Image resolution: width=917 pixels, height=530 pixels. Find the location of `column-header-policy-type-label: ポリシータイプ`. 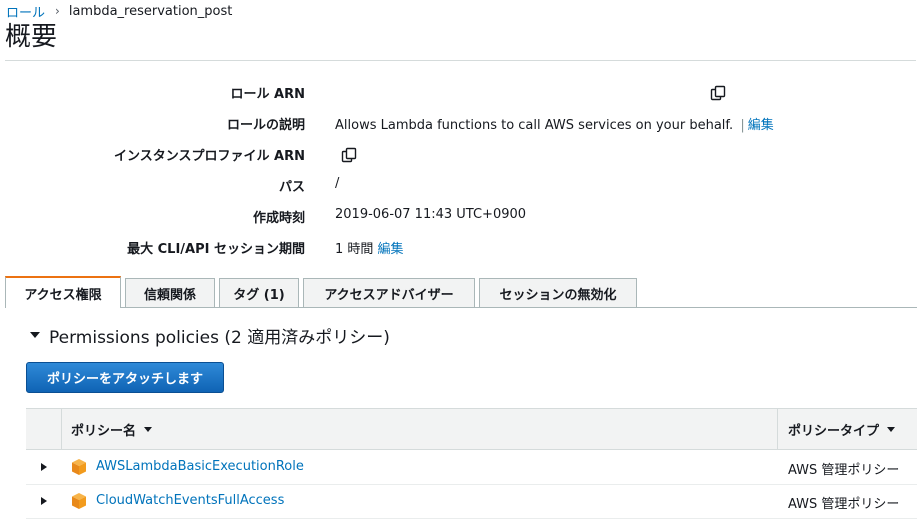

column-header-policy-type-label: ポリシータイプ is located at coordinates (834, 431).